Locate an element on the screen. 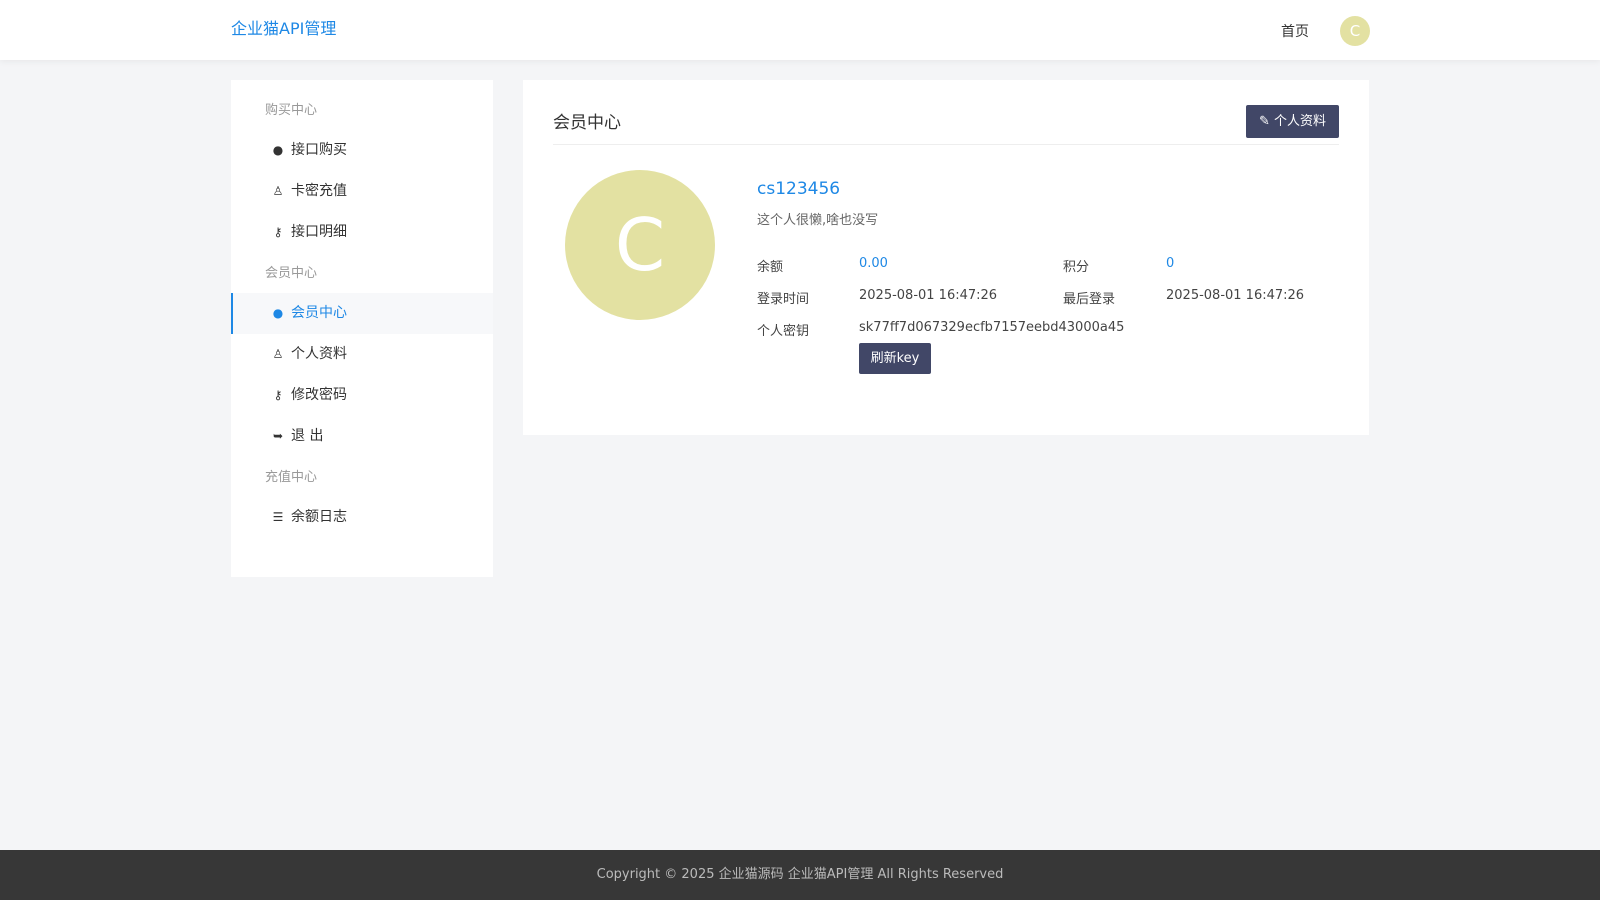 The height and width of the screenshot is (900, 1600). sidebar-item-api-details: ⚷ 接口明细 is located at coordinates (362, 232).